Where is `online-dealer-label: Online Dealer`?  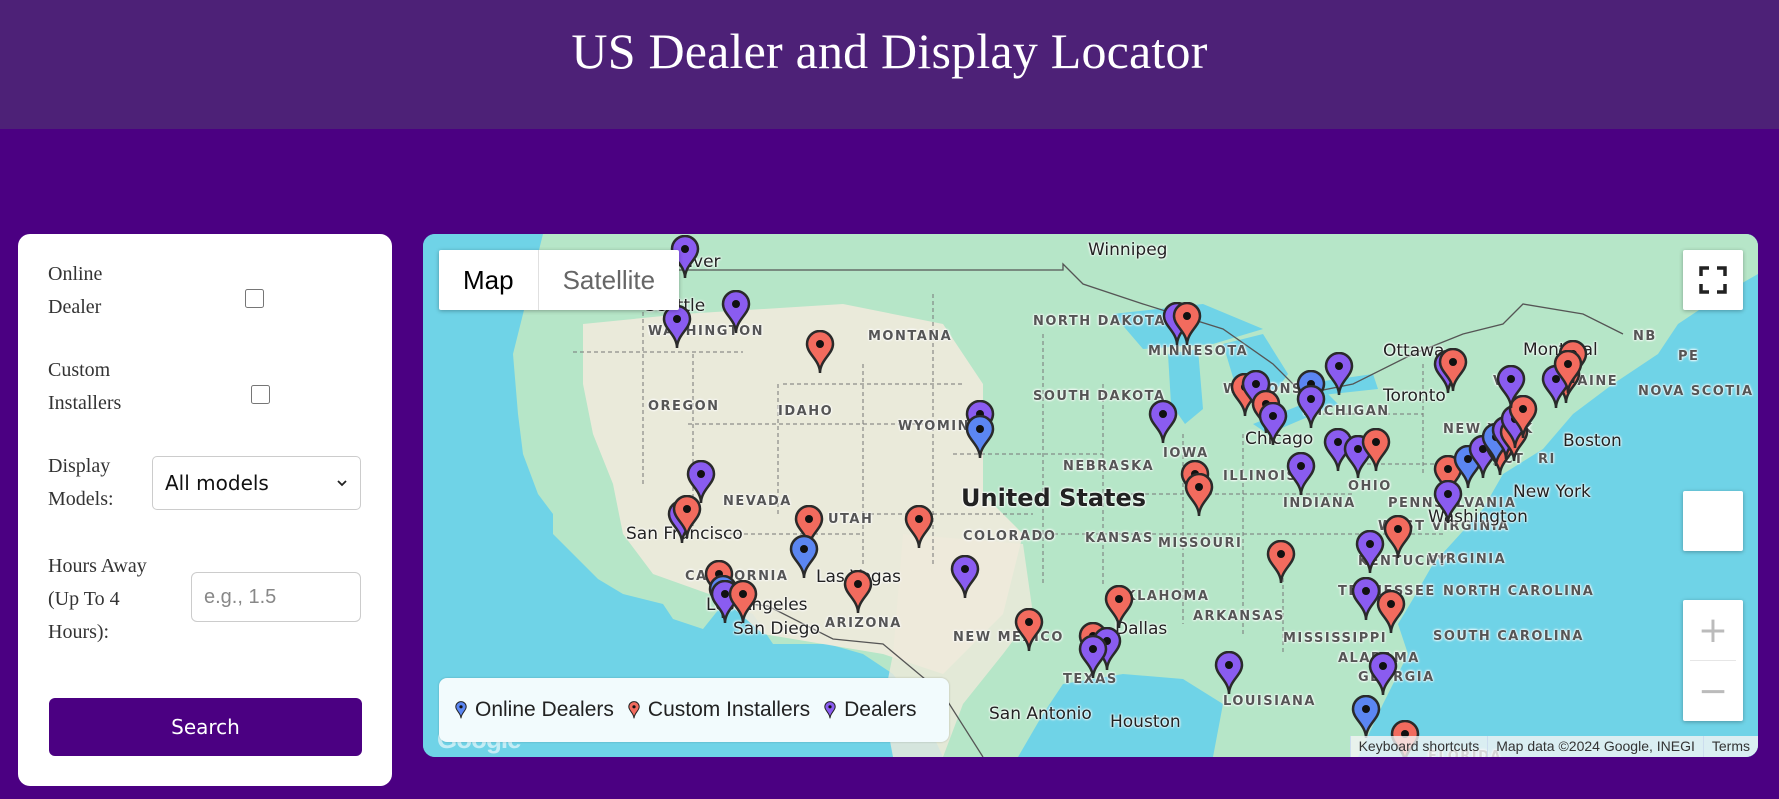
online-dealer-label: Online Dealer is located at coordinates (75, 290).